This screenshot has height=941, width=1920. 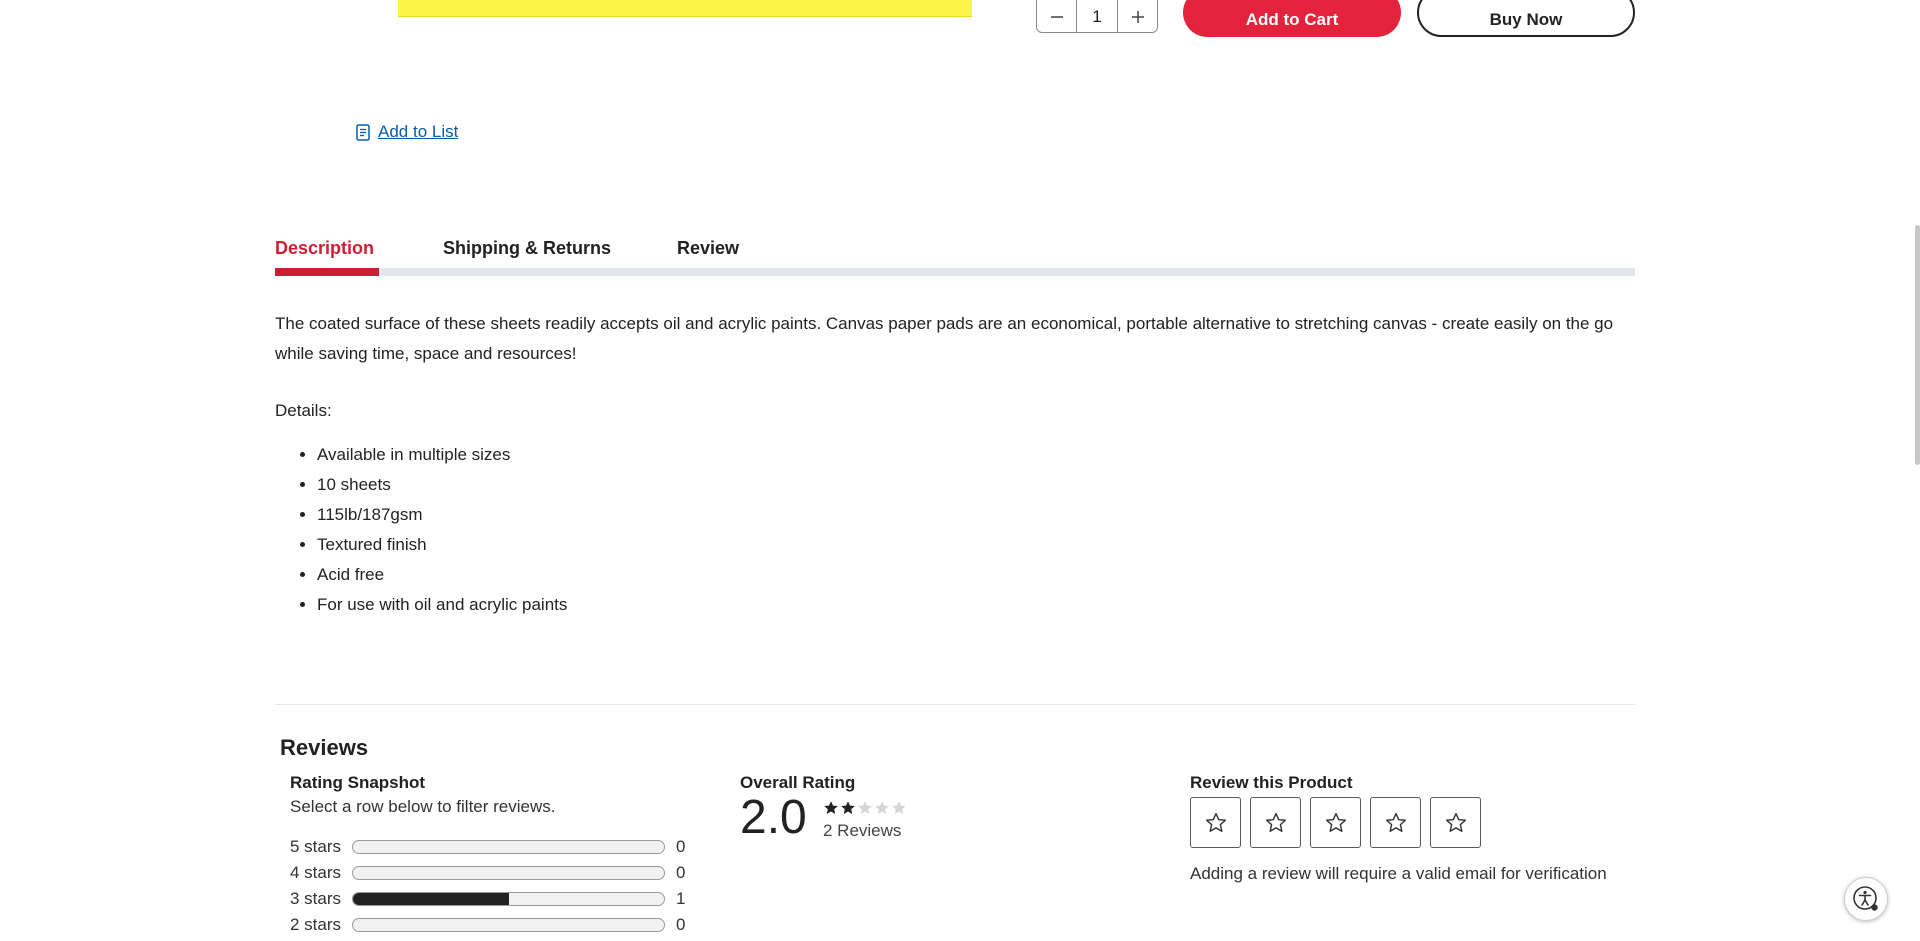 What do you see at coordinates (955, 256) in the screenshot?
I see `product-tabs: Description Shipping & Returns Review` at bounding box center [955, 256].